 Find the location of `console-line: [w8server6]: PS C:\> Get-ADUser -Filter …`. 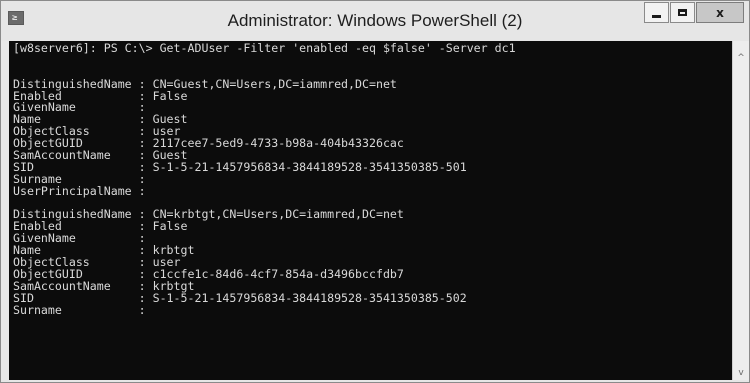

console-line: [w8server6]: PS C:\> Get-ADUser -Filter … is located at coordinates (264, 48).